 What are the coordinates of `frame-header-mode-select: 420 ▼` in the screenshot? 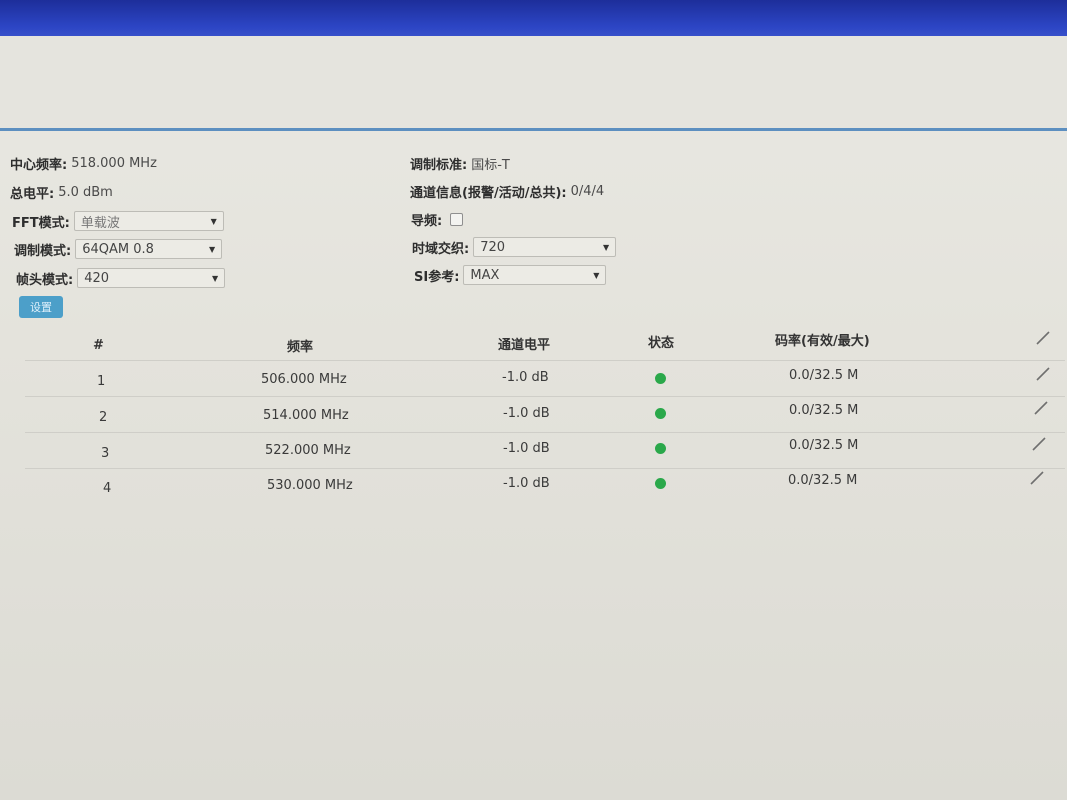 It's located at (151, 278).